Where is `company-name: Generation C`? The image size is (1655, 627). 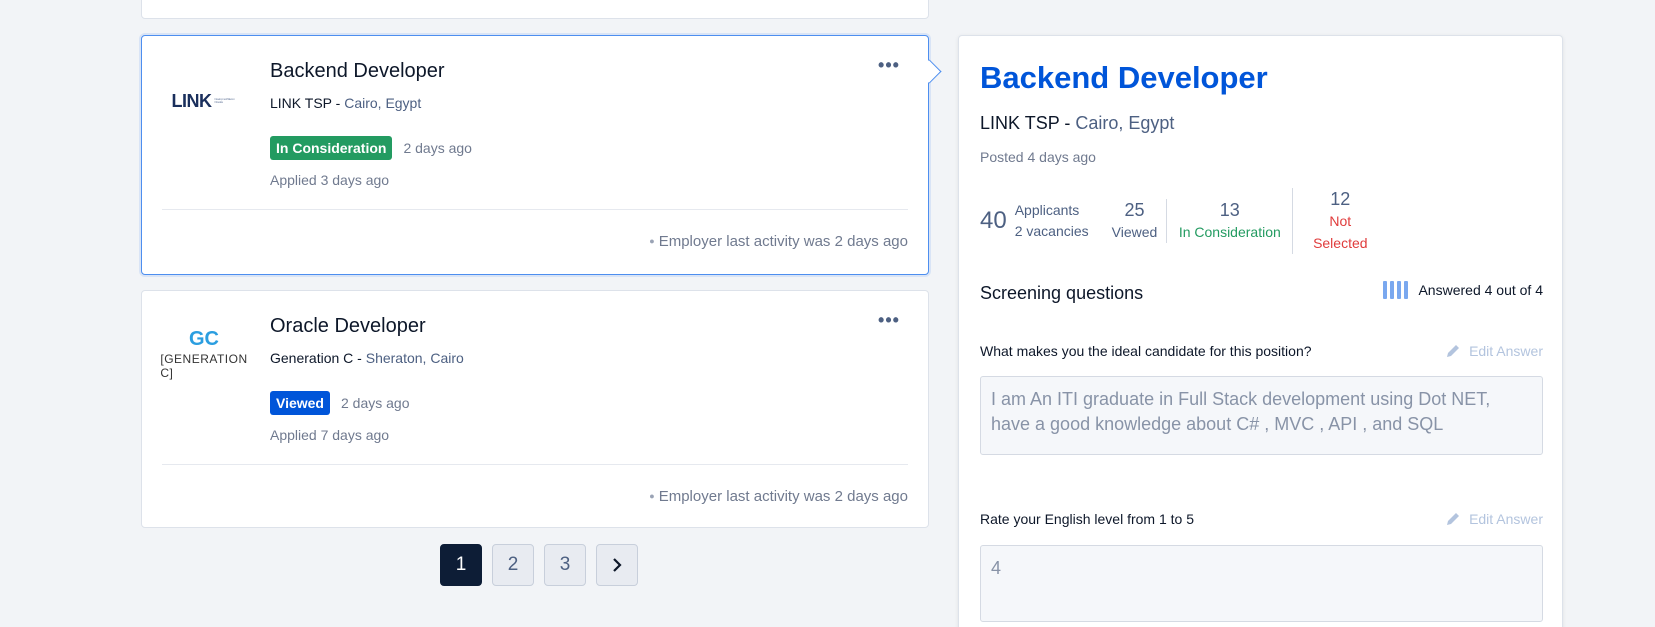 company-name: Generation C is located at coordinates (312, 358).